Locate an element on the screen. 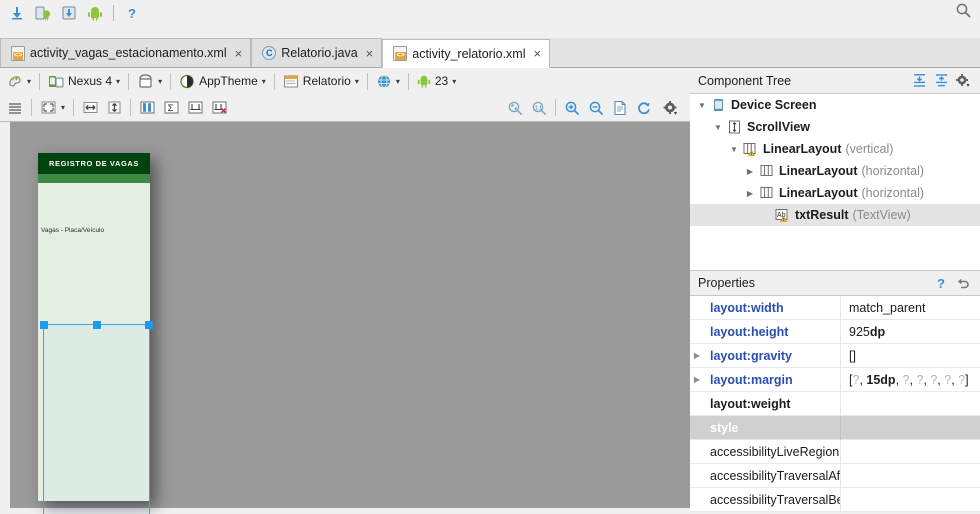  zoom-actual-icon: 1:1 is located at coordinates (539, 108).